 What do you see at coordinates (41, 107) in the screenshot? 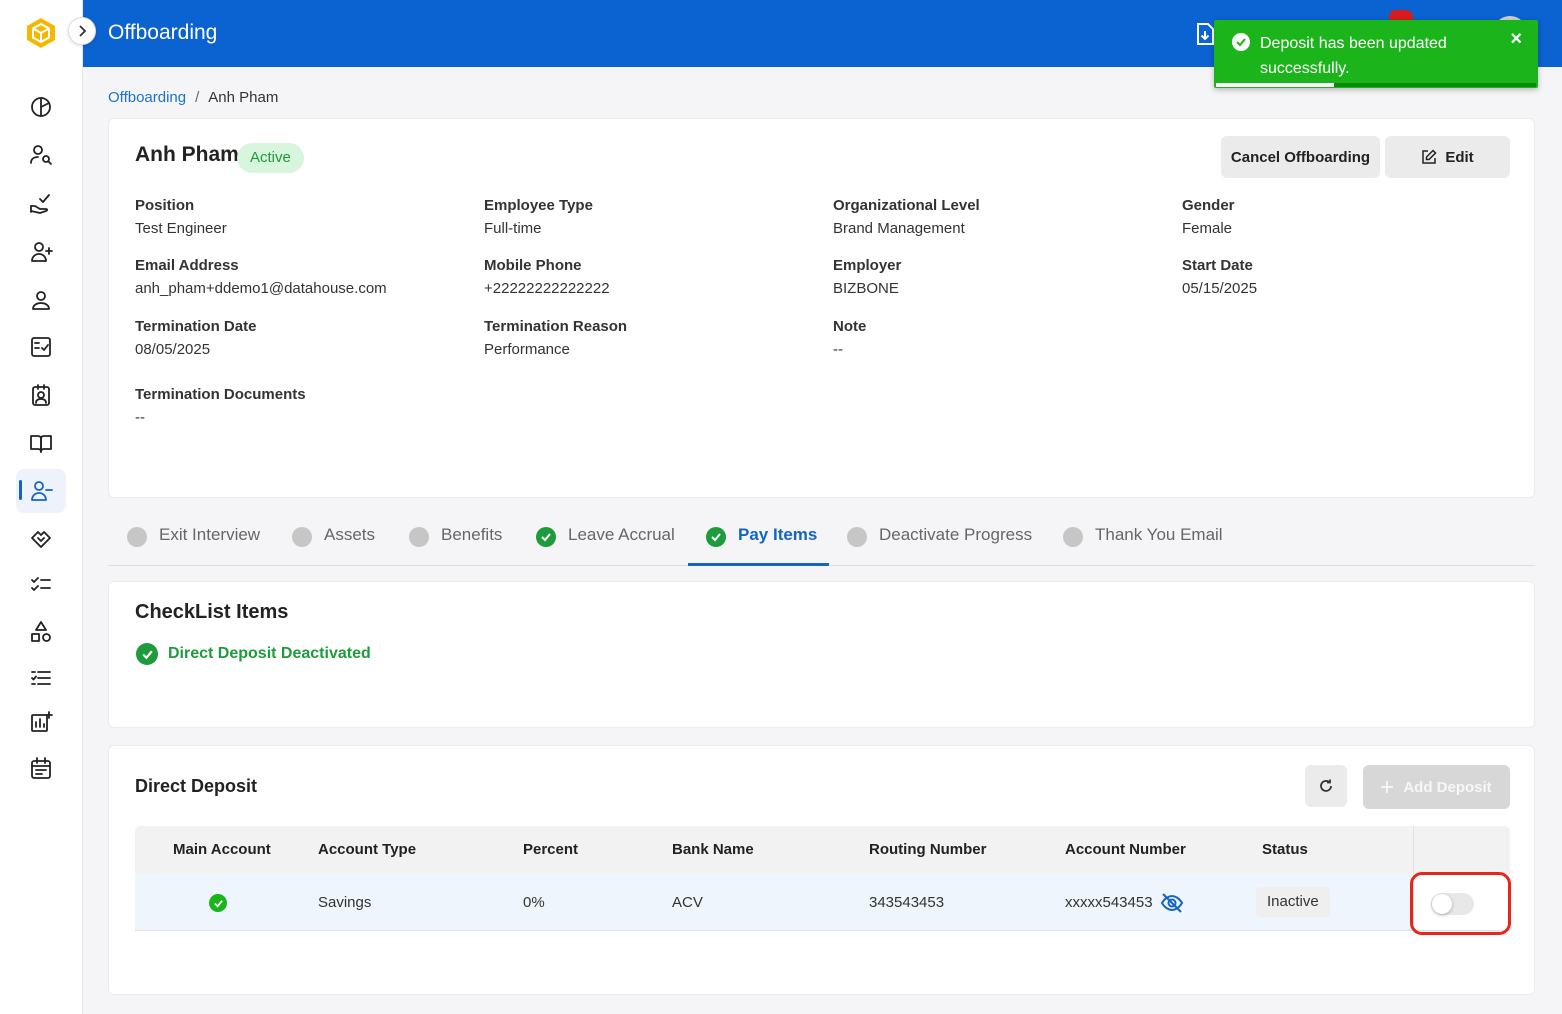
I see `dashboard-icon` at bounding box center [41, 107].